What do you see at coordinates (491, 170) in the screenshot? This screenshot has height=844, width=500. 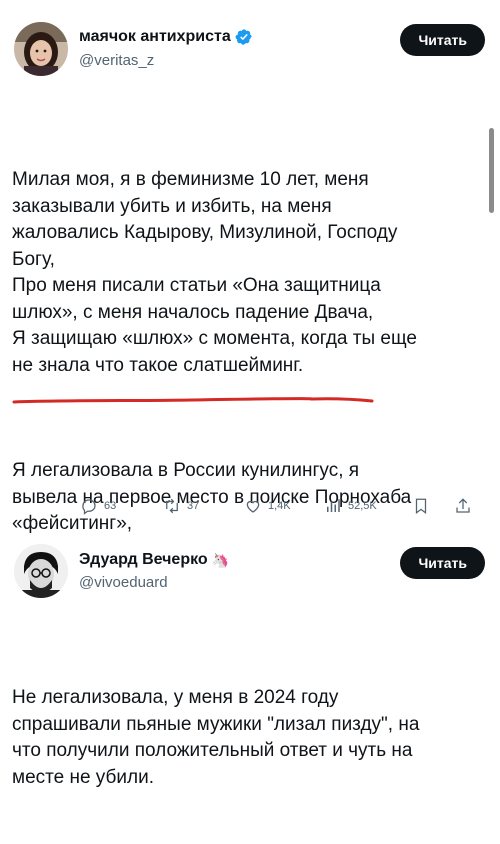 I see `scrollbar` at bounding box center [491, 170].